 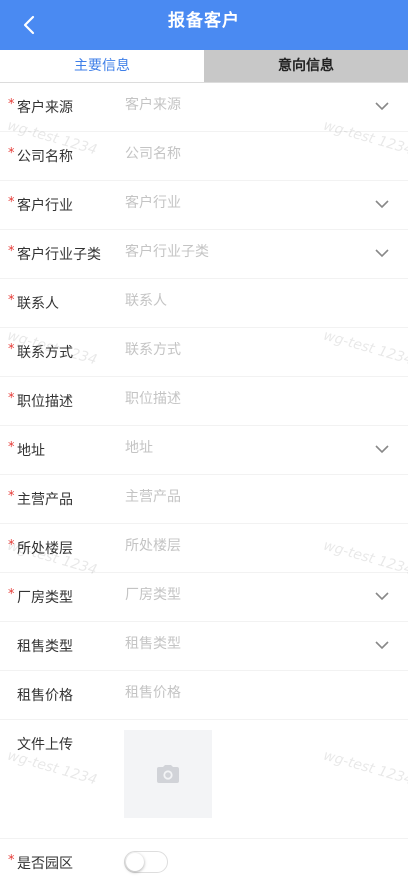 What do you see at coordinates (38, 304) in the screenshot?
I see `field-label: 联系人` at bounding box center [38, 304].